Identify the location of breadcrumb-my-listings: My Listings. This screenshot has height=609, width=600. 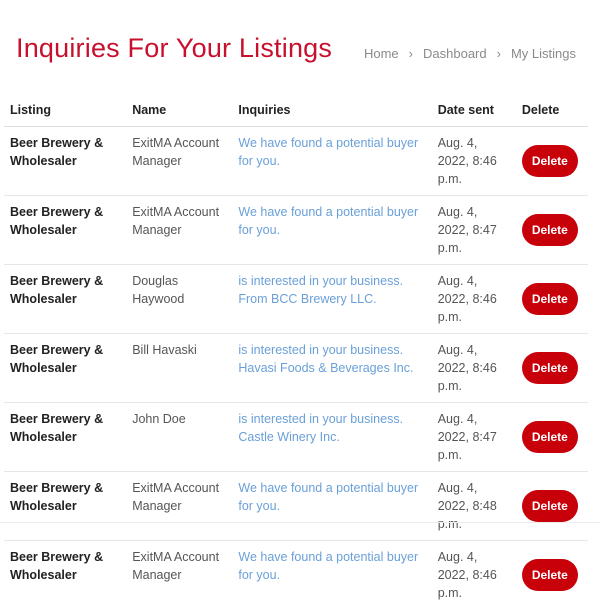
(543, 53).